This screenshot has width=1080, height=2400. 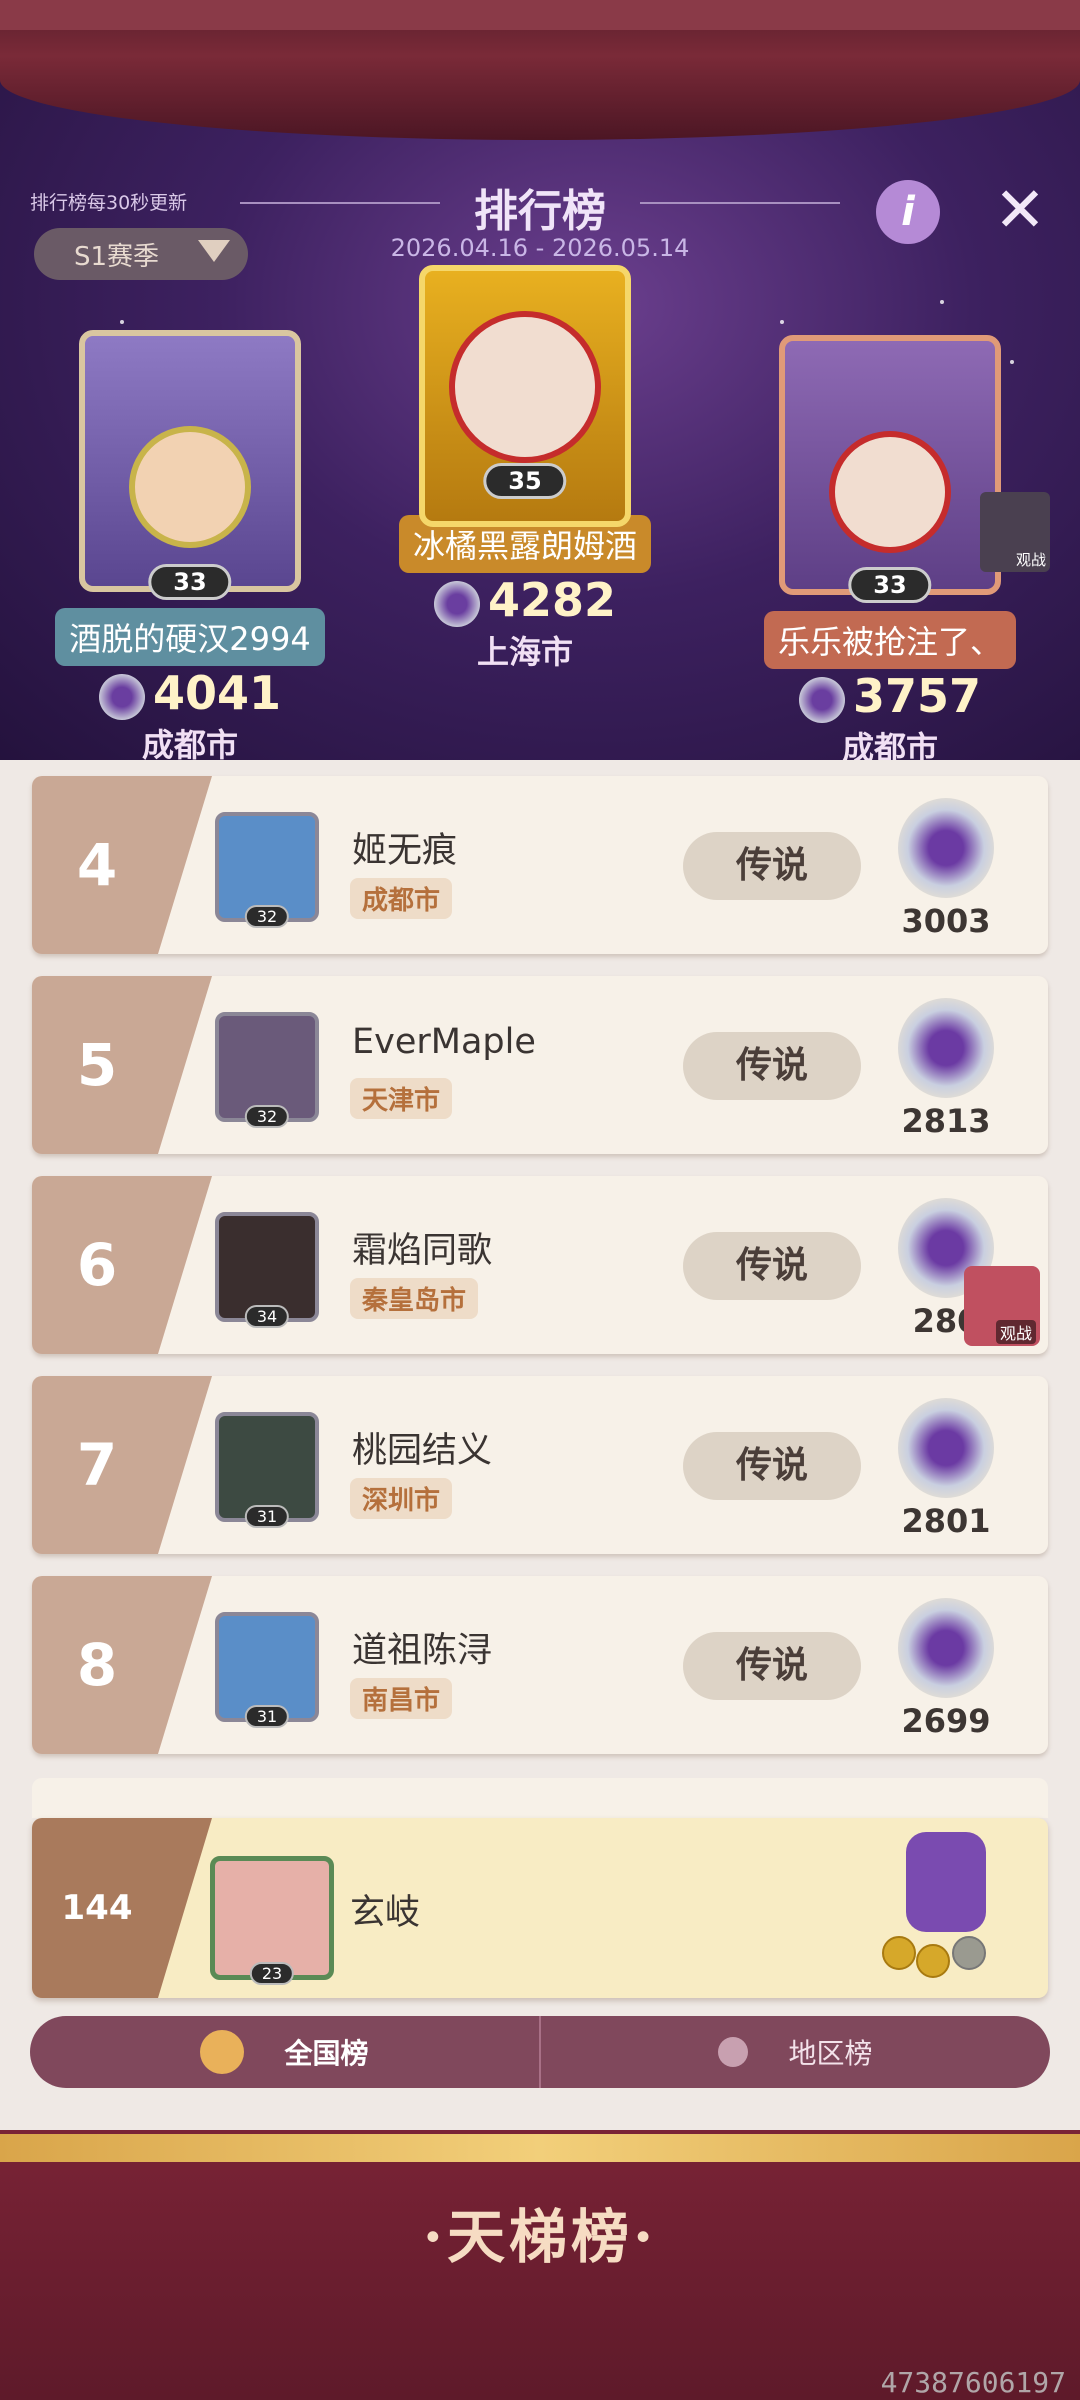 What do you see at coordinates (97, 1665) in the screenshot?
I see `rank-number: 8` at bounding box center [97, 1665].